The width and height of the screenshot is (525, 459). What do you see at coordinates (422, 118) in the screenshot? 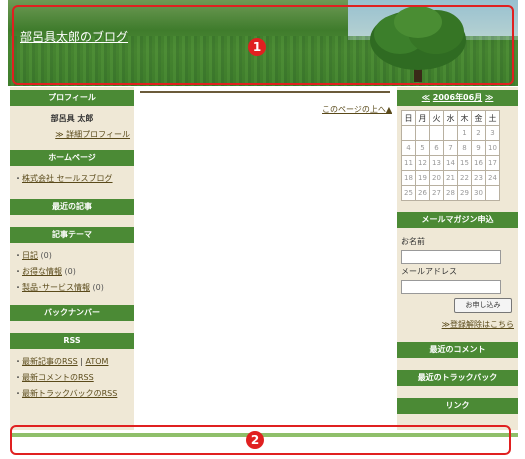
I see `calendar-dow: 月` at bounding box center [422, 118].